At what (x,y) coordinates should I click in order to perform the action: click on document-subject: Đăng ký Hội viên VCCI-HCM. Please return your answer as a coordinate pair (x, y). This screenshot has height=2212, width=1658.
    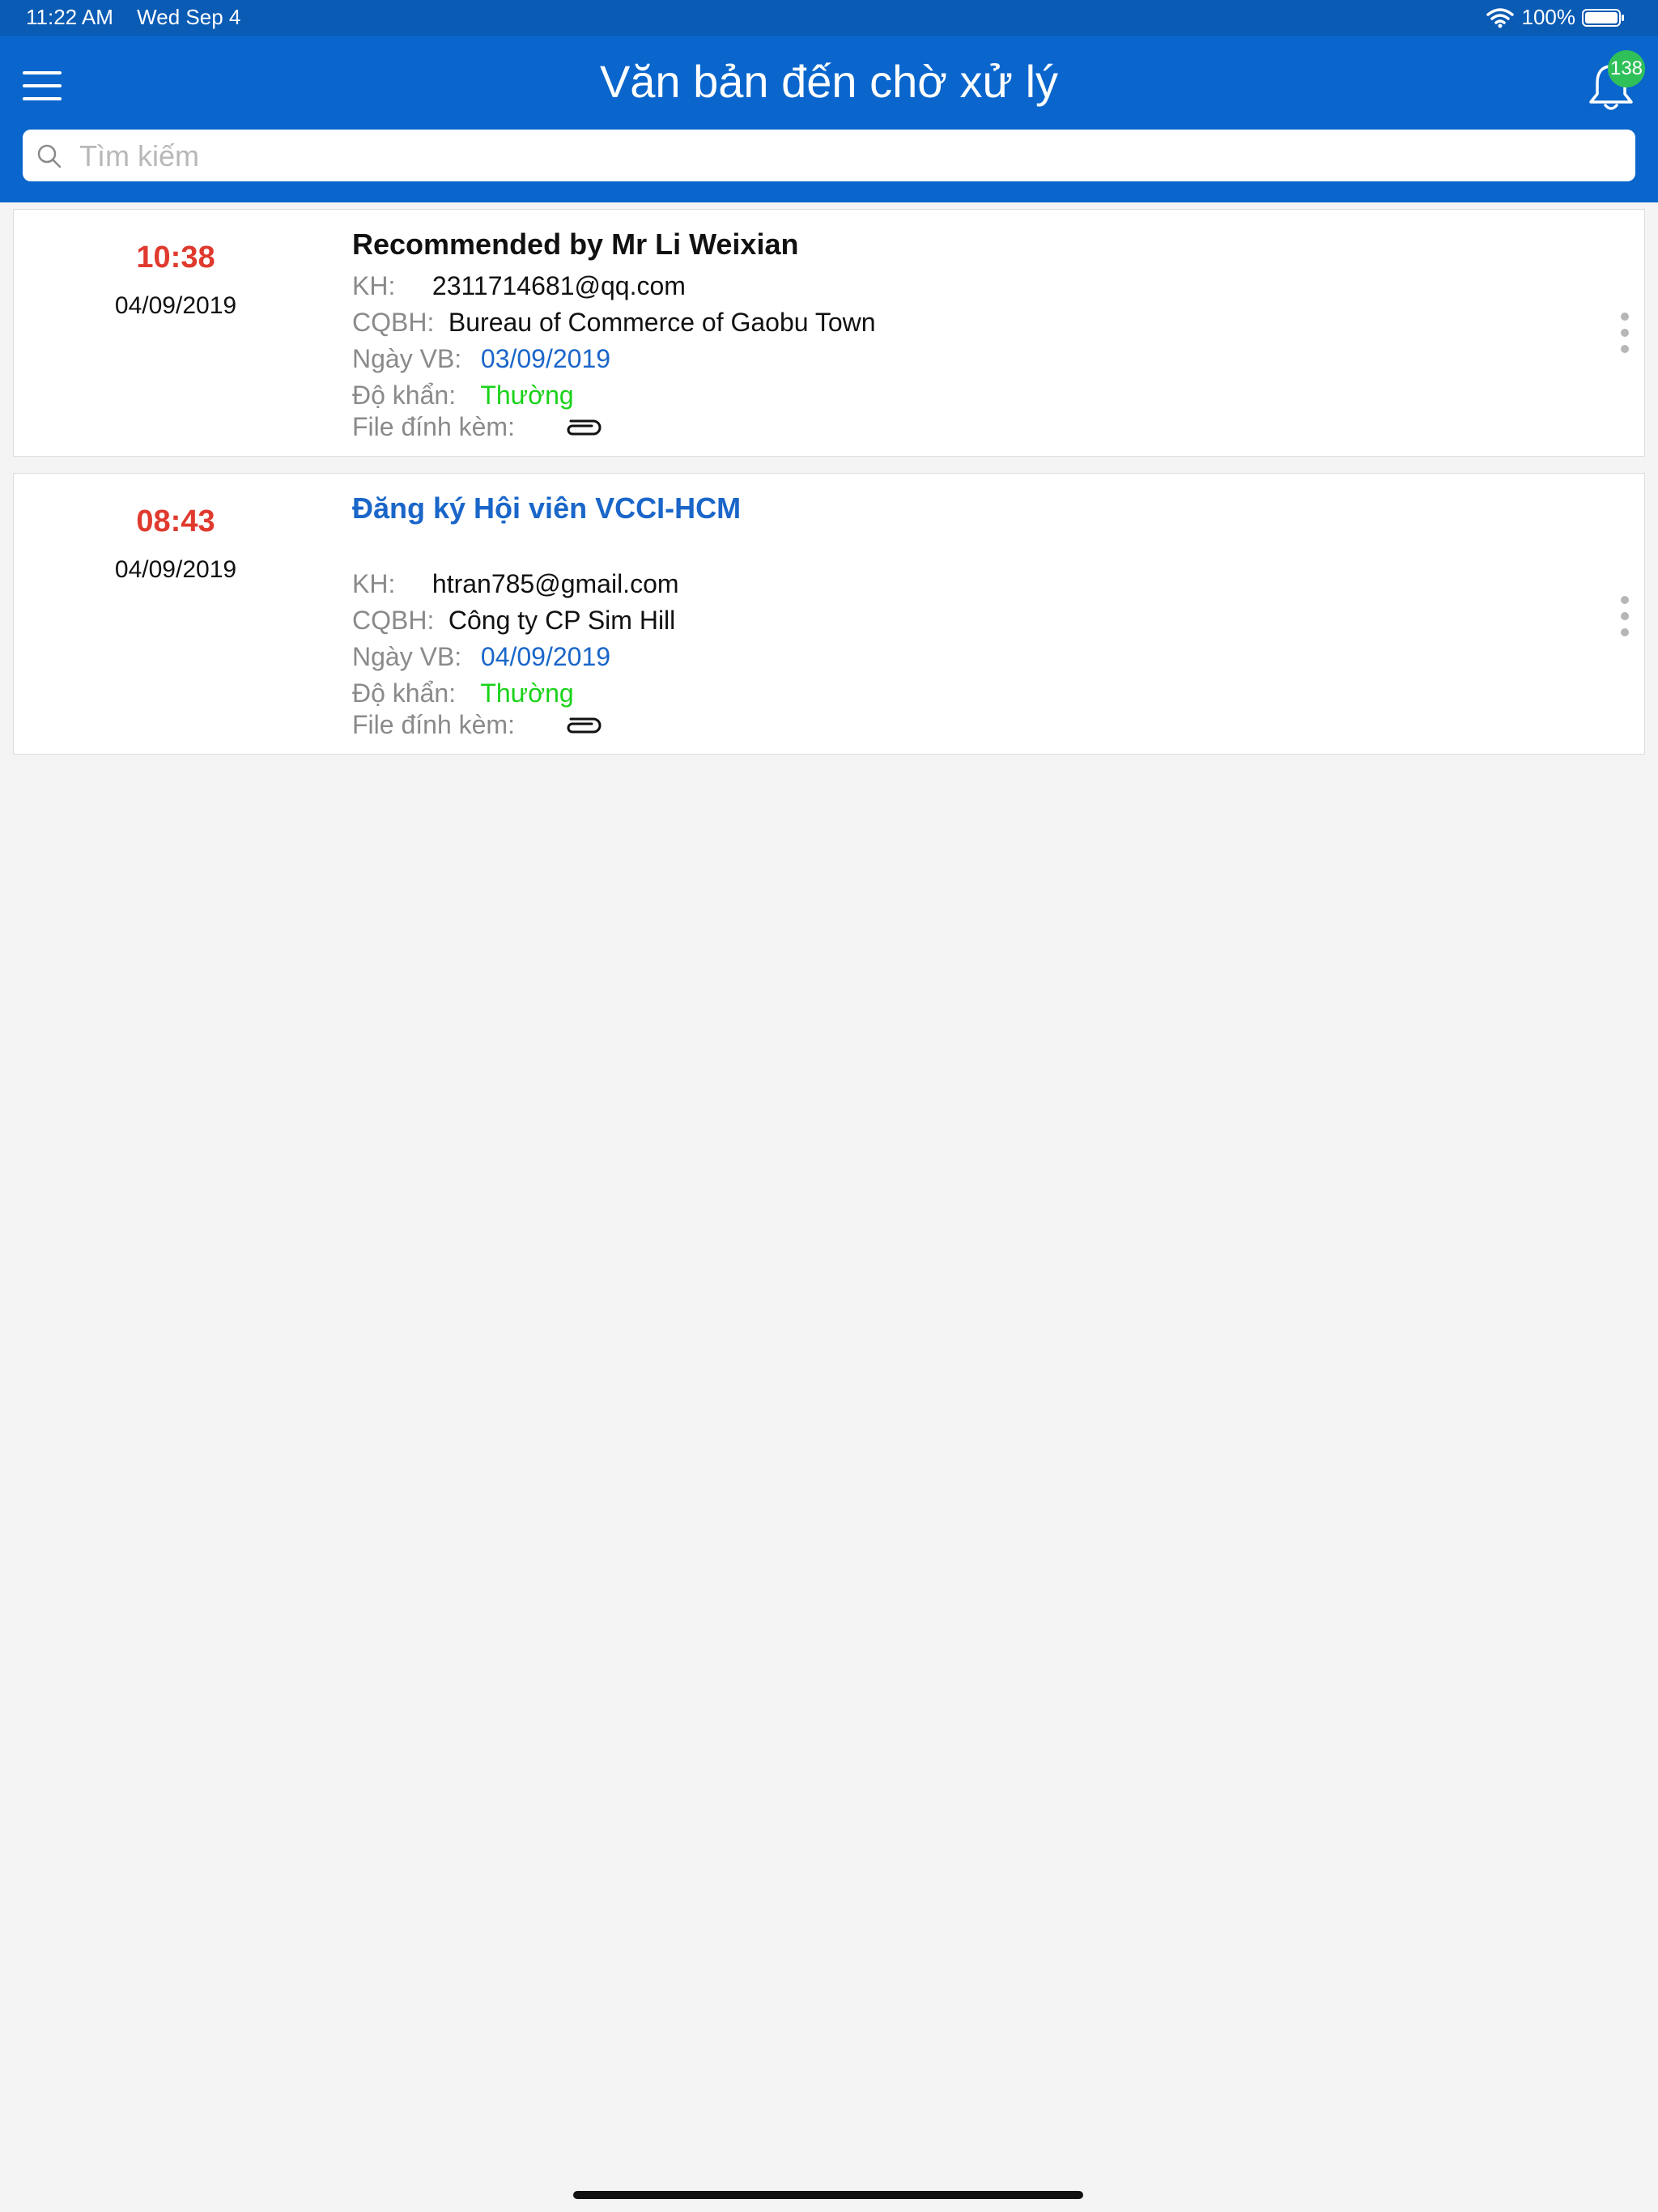
    Looking at the image, I should click on (546, 508).